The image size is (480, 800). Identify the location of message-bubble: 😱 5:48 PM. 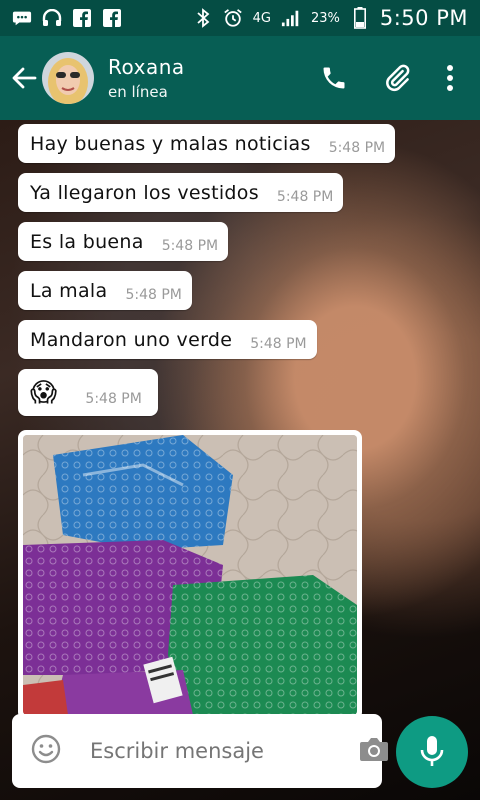
(88, 392).